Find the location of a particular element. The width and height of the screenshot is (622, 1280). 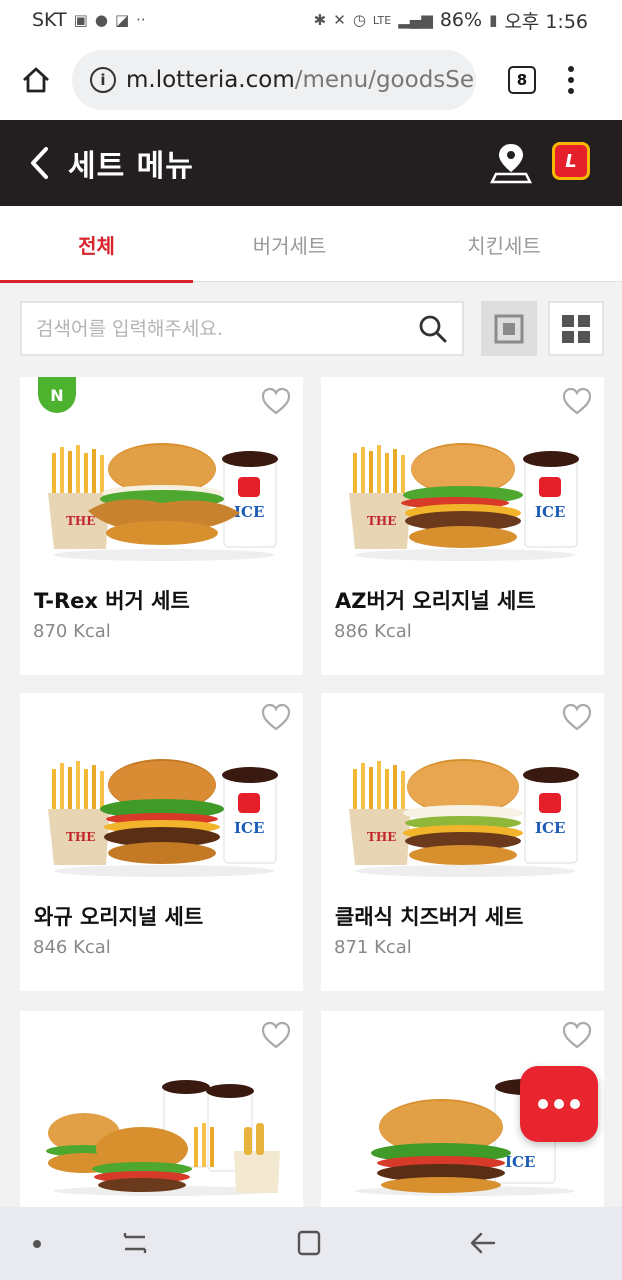

battery-percent: 86% is located at coordinates (461, 20).